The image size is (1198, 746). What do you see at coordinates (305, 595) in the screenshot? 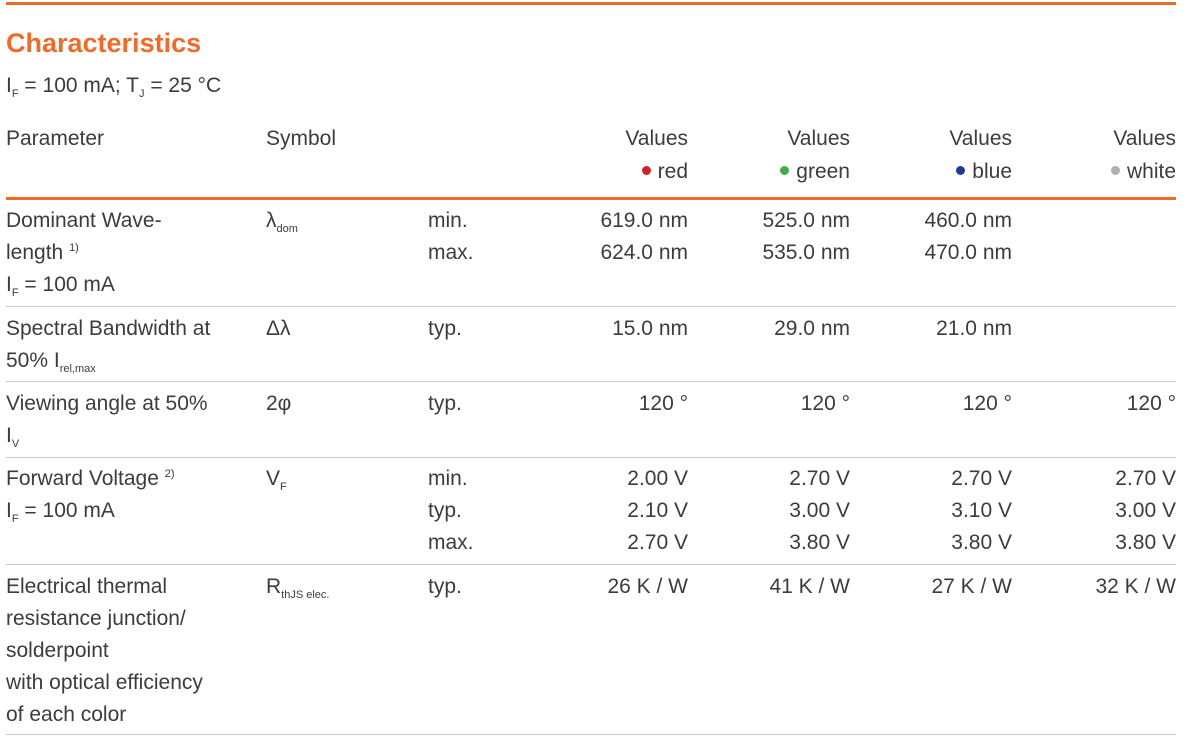
I see `symbol-sub: thJS elec.` at bounding box center [305, 595].